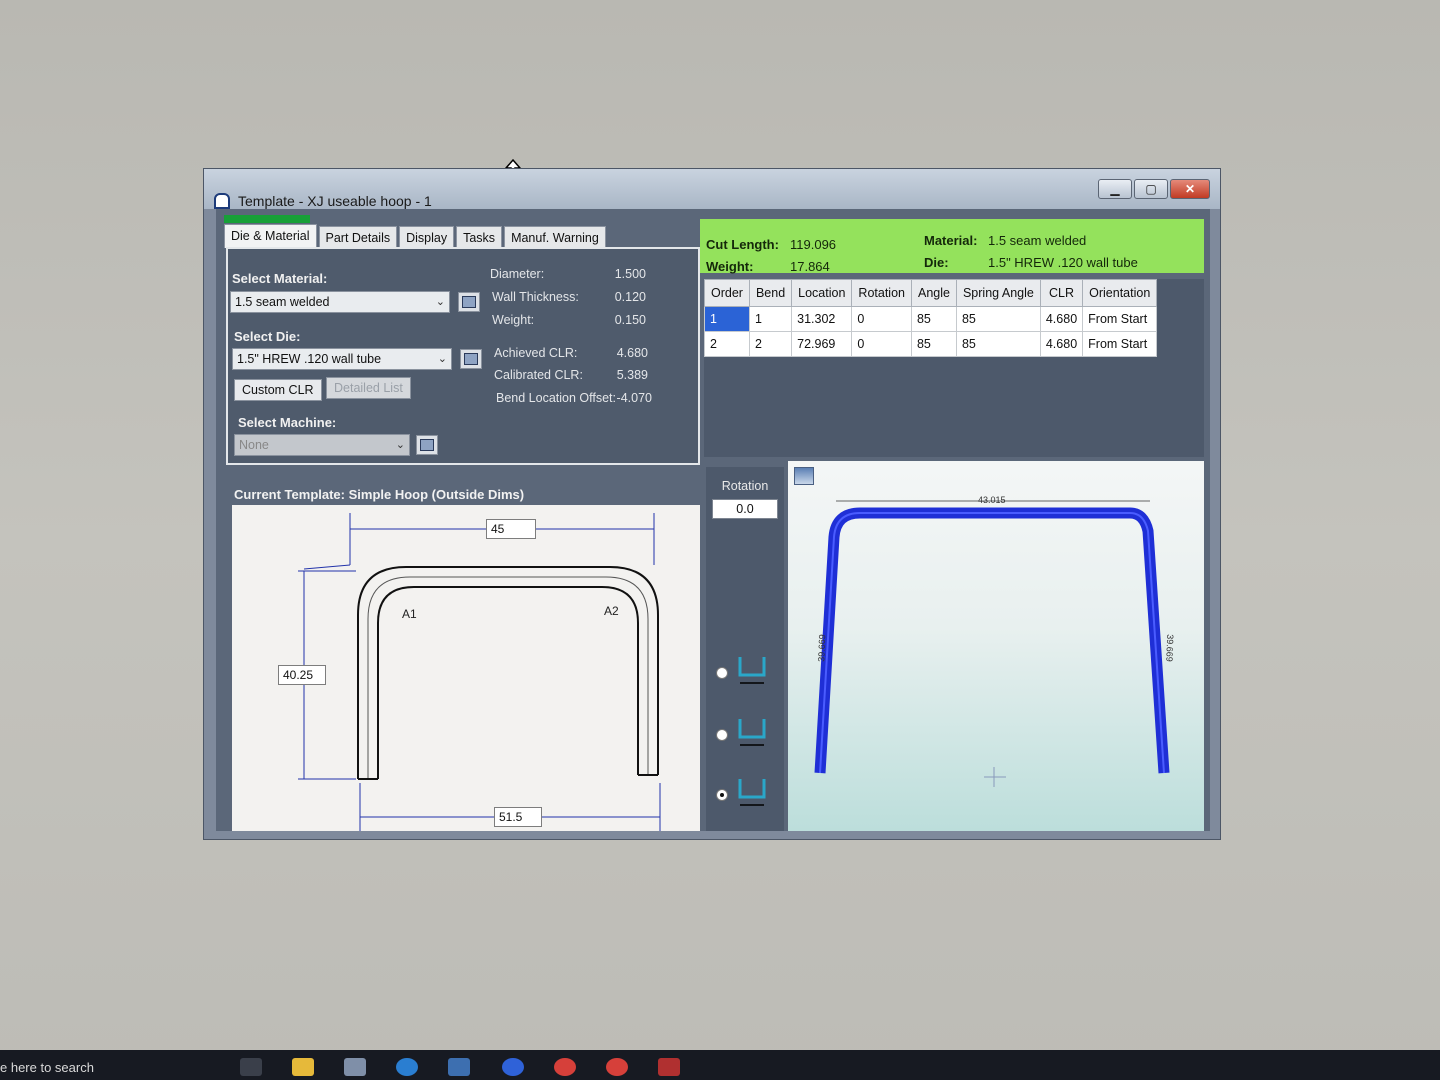  I want to click on chevron-down-icon: ⌄, so click(400, 445).